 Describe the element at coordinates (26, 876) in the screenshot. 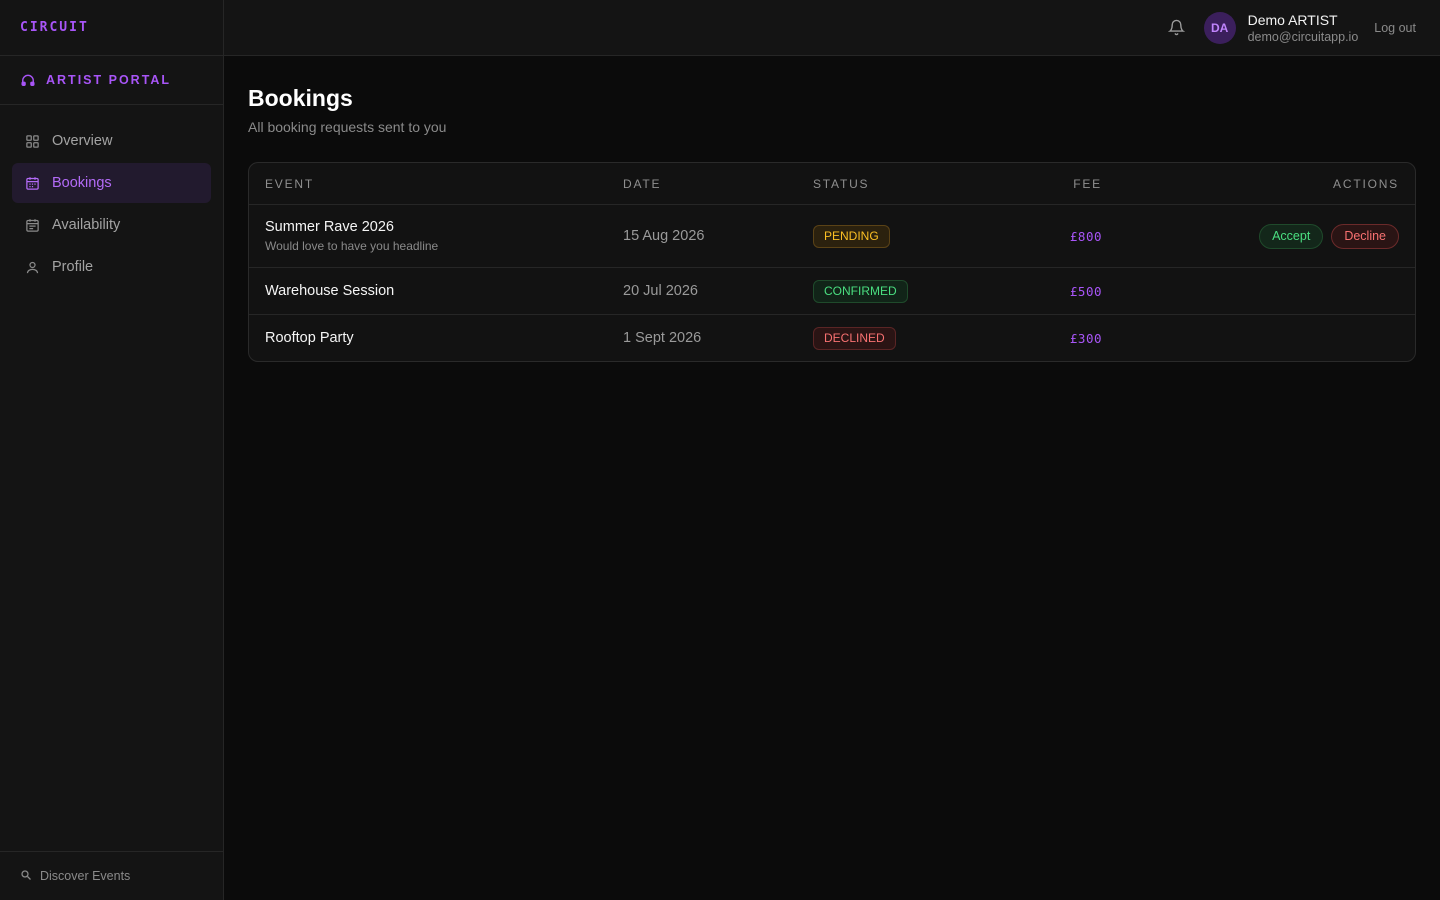

I see `search-icon` at that location.